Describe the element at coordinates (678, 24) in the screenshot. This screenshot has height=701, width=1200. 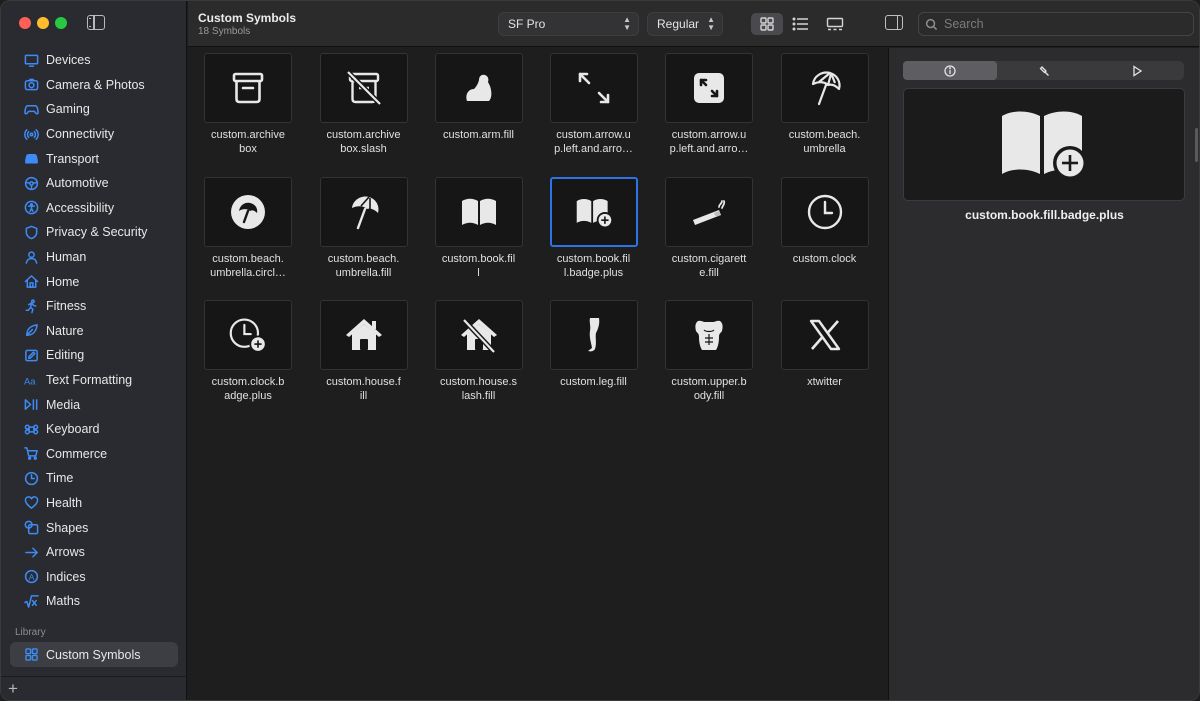
I see `weight-select-value: Regular` at that location.